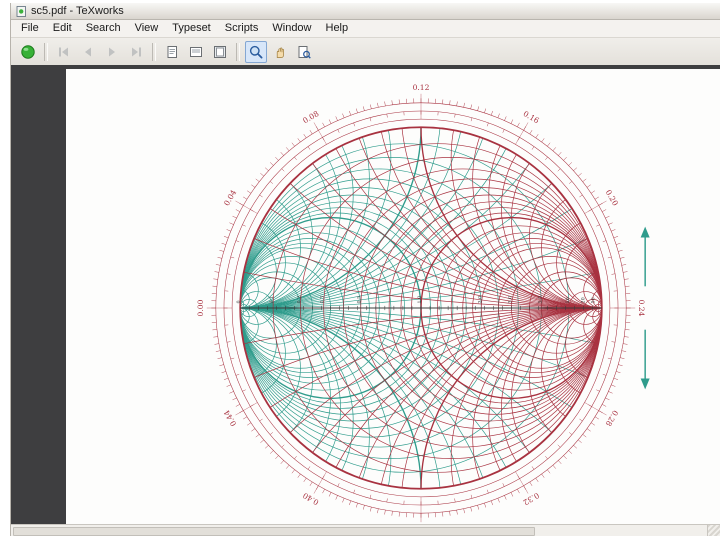  I want to click on prev-icon, so click(88, 52).